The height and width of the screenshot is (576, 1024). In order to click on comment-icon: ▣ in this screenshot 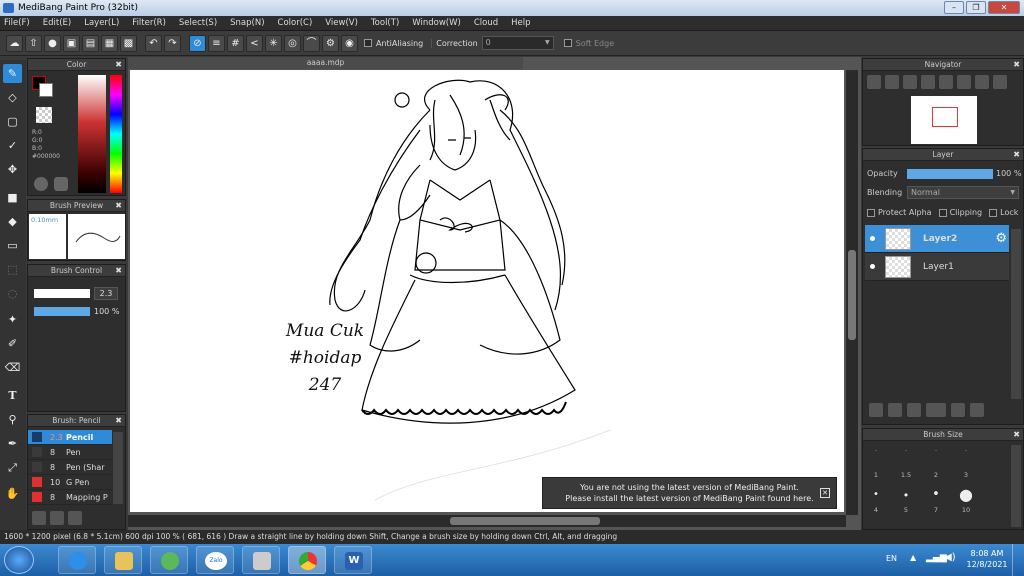, I will do `click(71, 43)`.